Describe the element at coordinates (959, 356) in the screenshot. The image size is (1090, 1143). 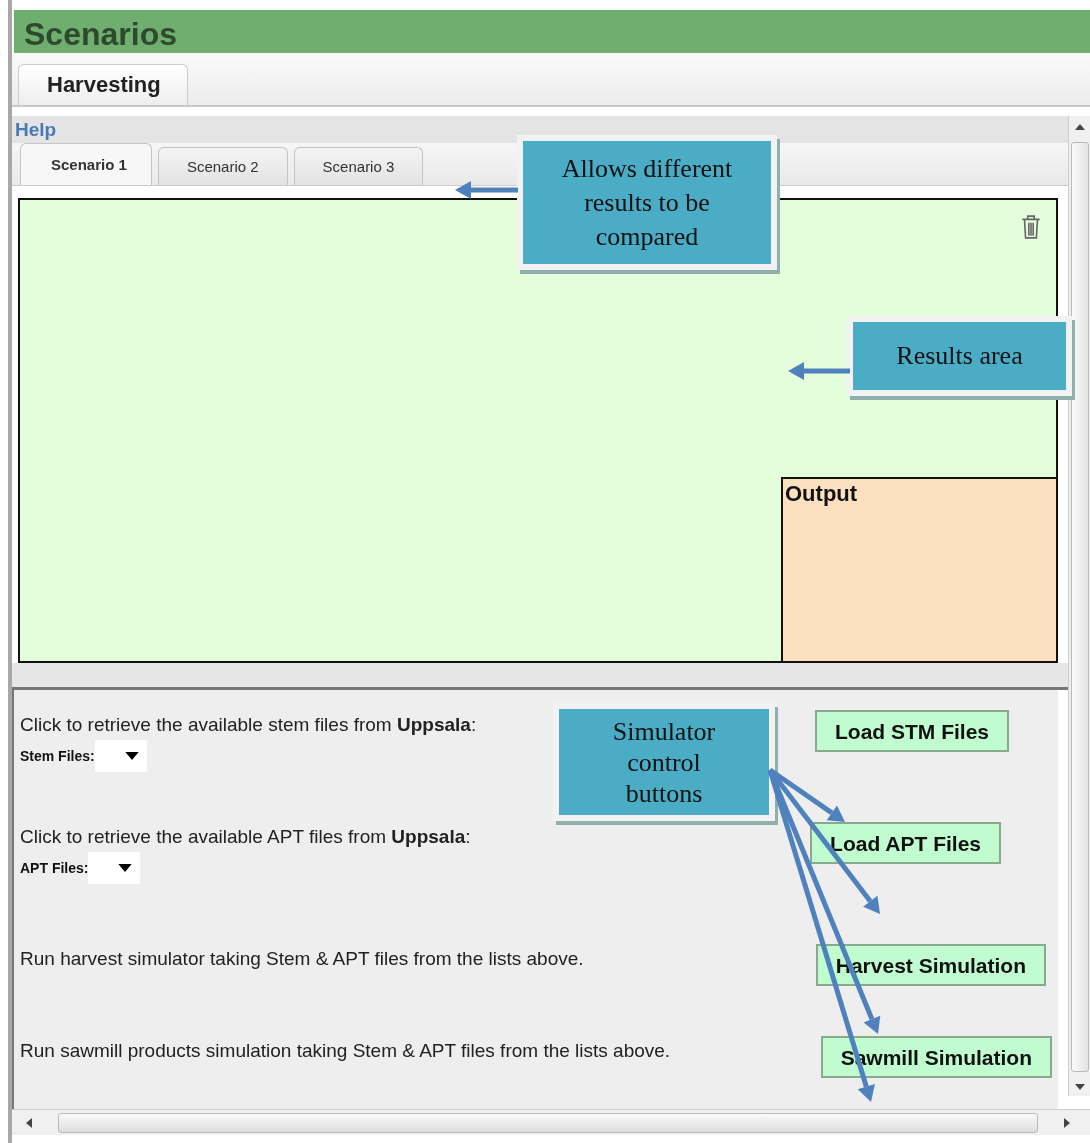
I see `callout-text: Results area` at that location.